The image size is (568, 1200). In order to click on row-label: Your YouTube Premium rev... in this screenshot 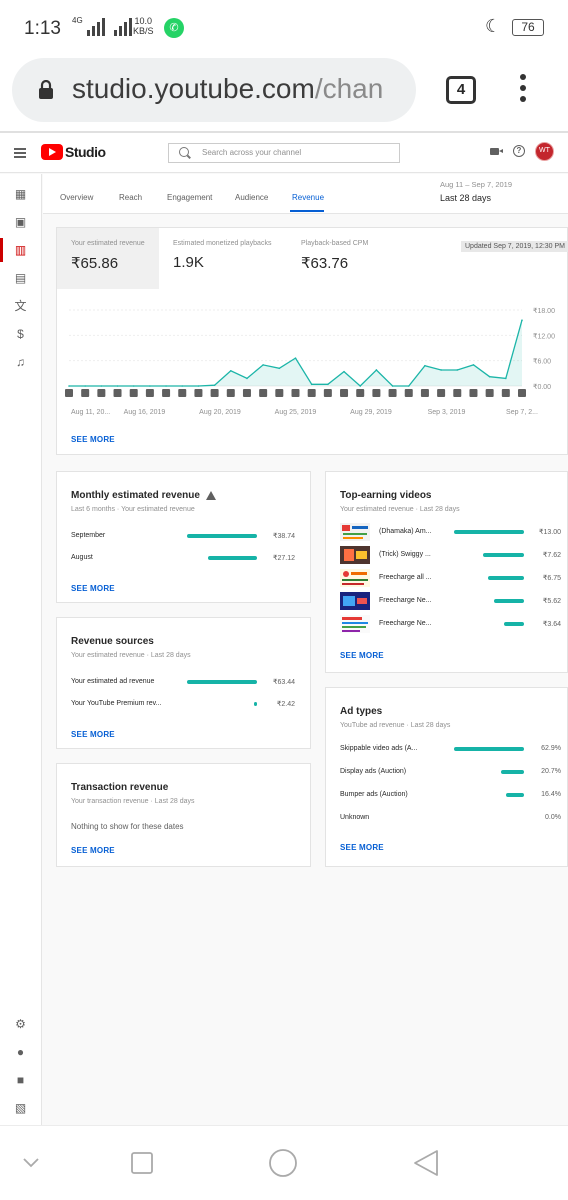, I will do `click(116, 703)`.